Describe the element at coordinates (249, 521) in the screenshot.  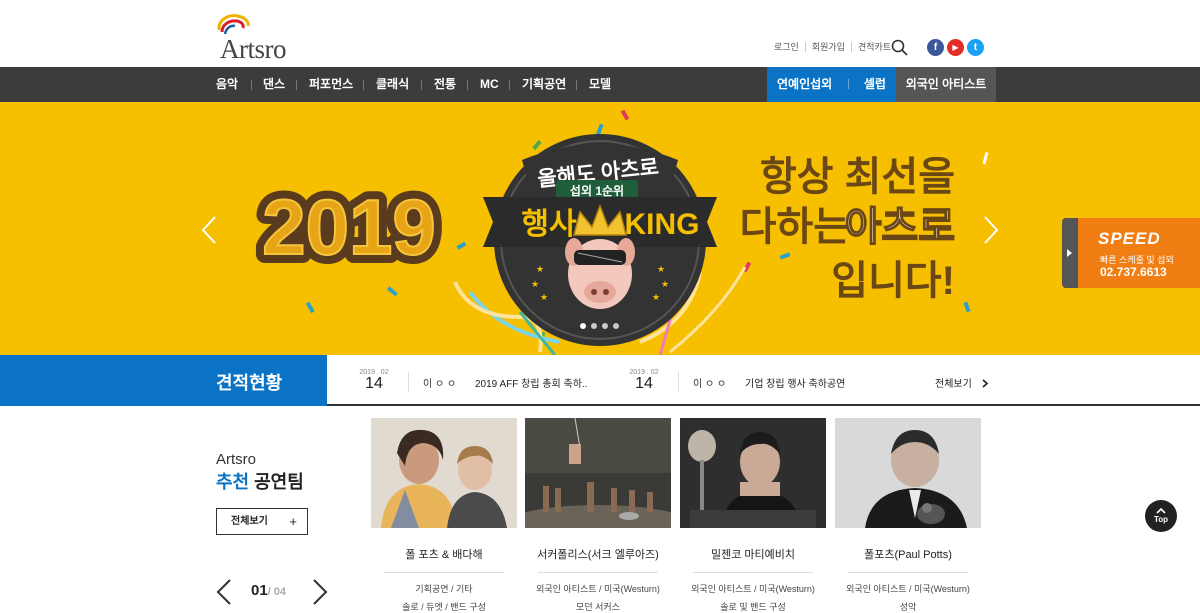
I see `recommended-view-all-label: 전체보기` at that location.